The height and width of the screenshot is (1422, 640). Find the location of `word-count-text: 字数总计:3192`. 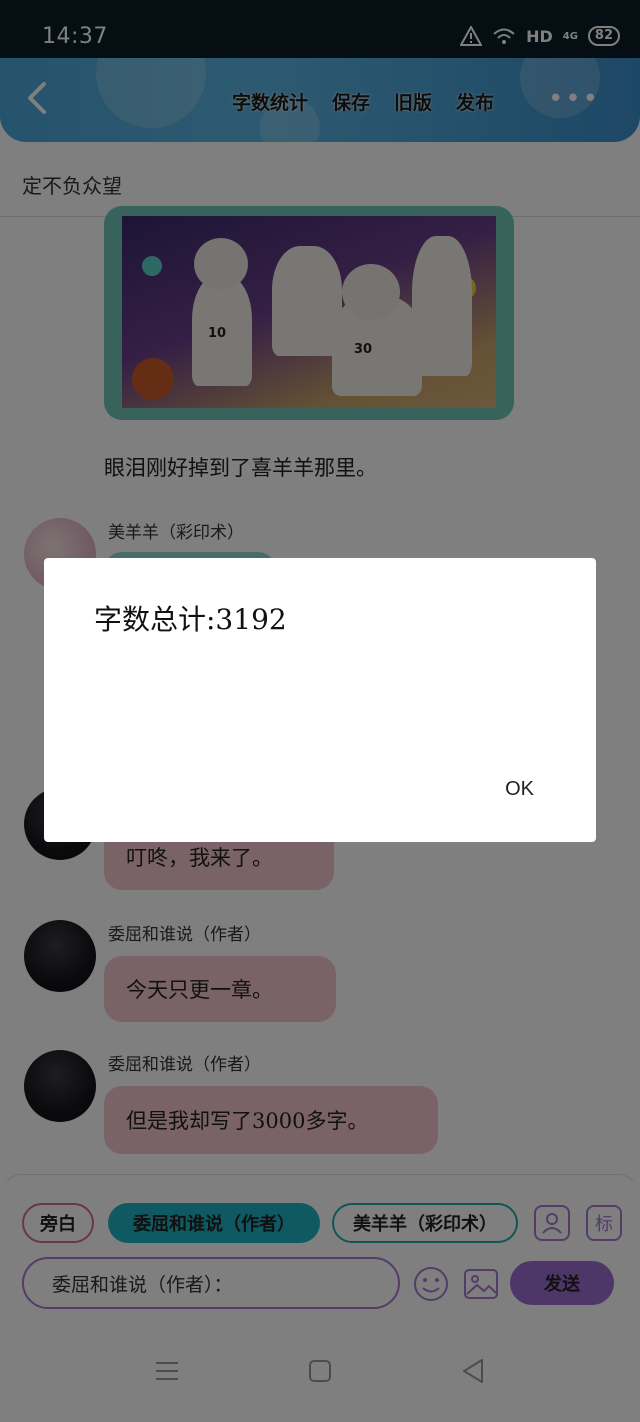

word-count-text: 字数总计:3192 is located at coordinates (190, 619).